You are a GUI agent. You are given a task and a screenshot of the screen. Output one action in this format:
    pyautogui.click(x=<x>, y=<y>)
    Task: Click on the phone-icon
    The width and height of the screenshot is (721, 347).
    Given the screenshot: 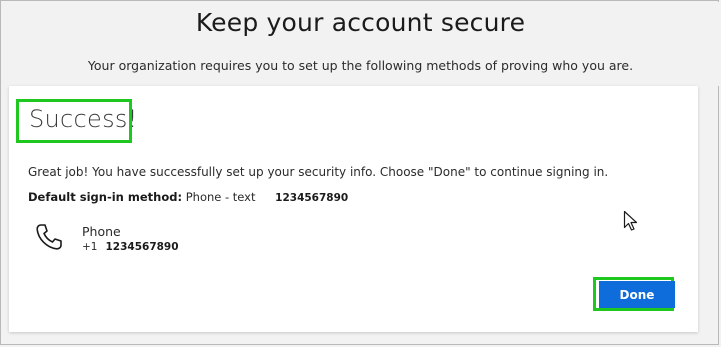 What is the action you would take?
    pyautogui.click(x=49, y=237)
    